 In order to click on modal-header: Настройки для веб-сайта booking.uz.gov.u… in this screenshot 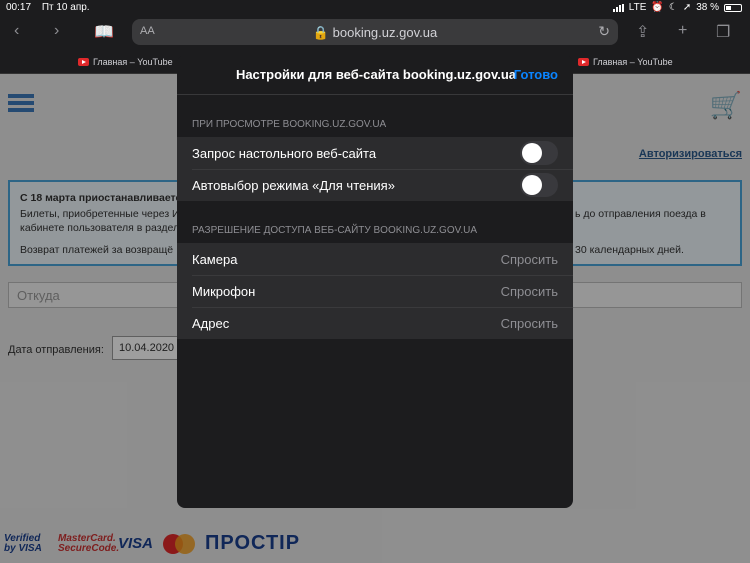, I will do `click(375, 75)`.